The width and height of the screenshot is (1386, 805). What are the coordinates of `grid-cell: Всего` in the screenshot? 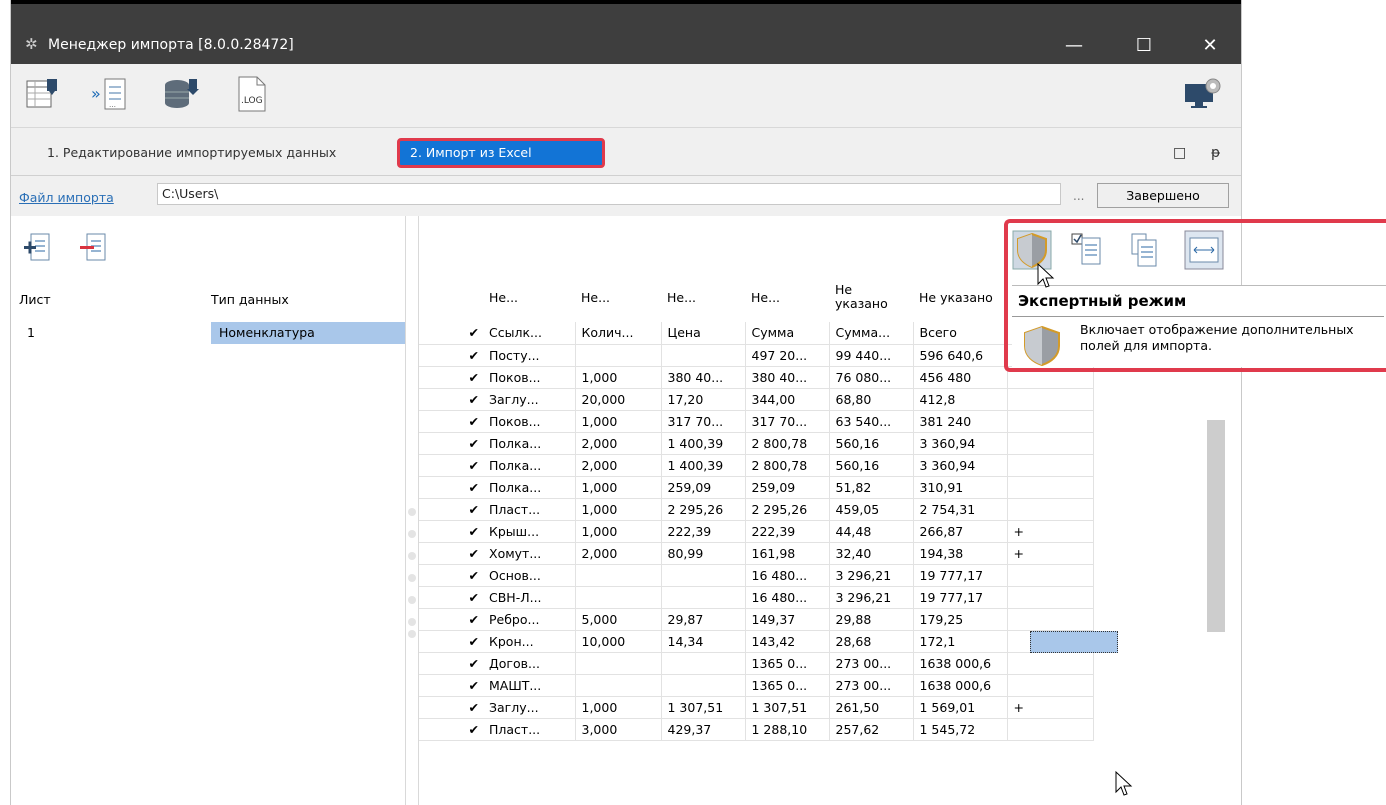 It's located at (960, 333).